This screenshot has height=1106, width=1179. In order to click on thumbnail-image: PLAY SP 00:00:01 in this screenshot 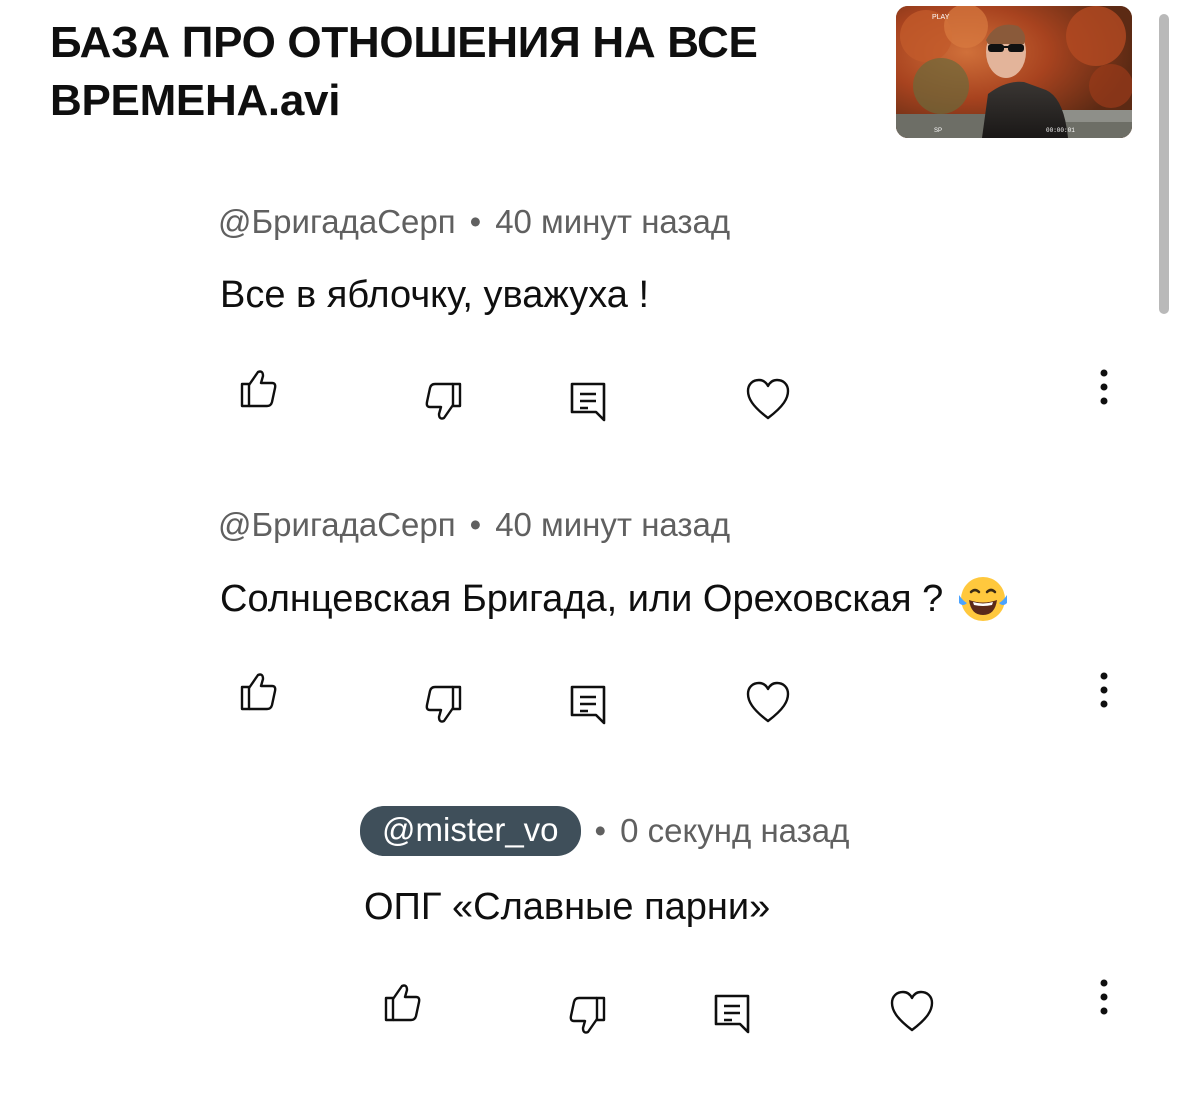, I will do `click(1014, 72)`.